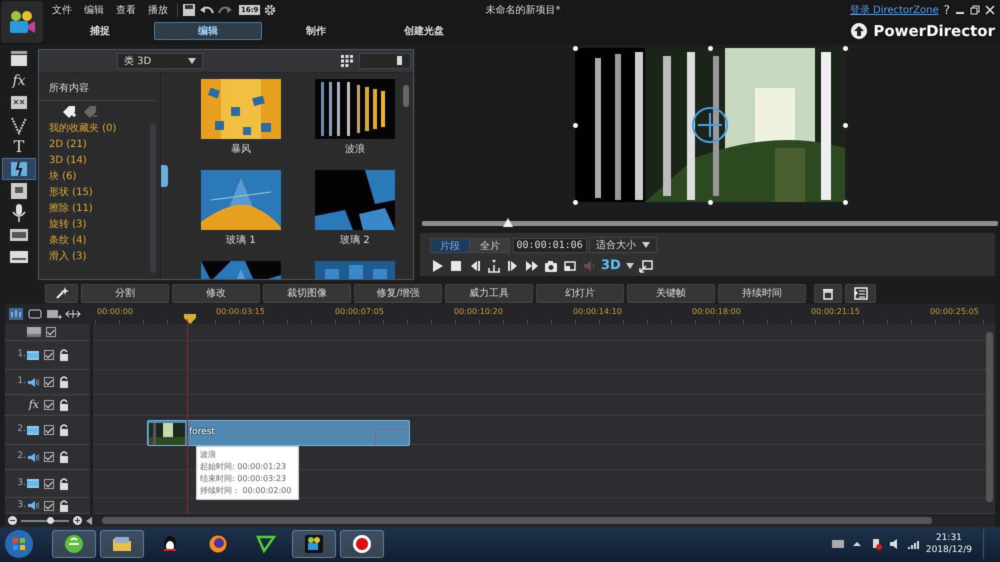  Describe the element at coordinates (208, 31) in the screenshot. I see `tab: 编辑` at that location.